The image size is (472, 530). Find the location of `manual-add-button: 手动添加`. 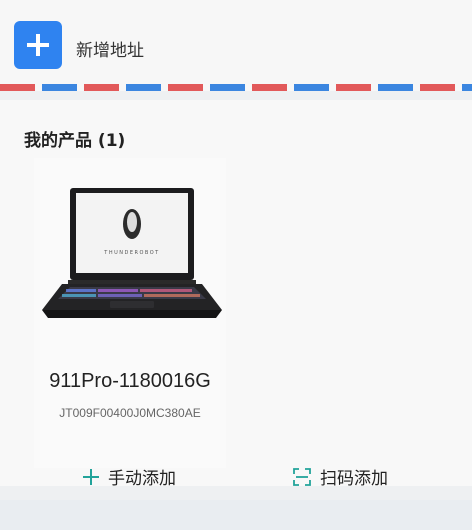

manual-add-button: 手动添加 is located at coordinates (129, 476).